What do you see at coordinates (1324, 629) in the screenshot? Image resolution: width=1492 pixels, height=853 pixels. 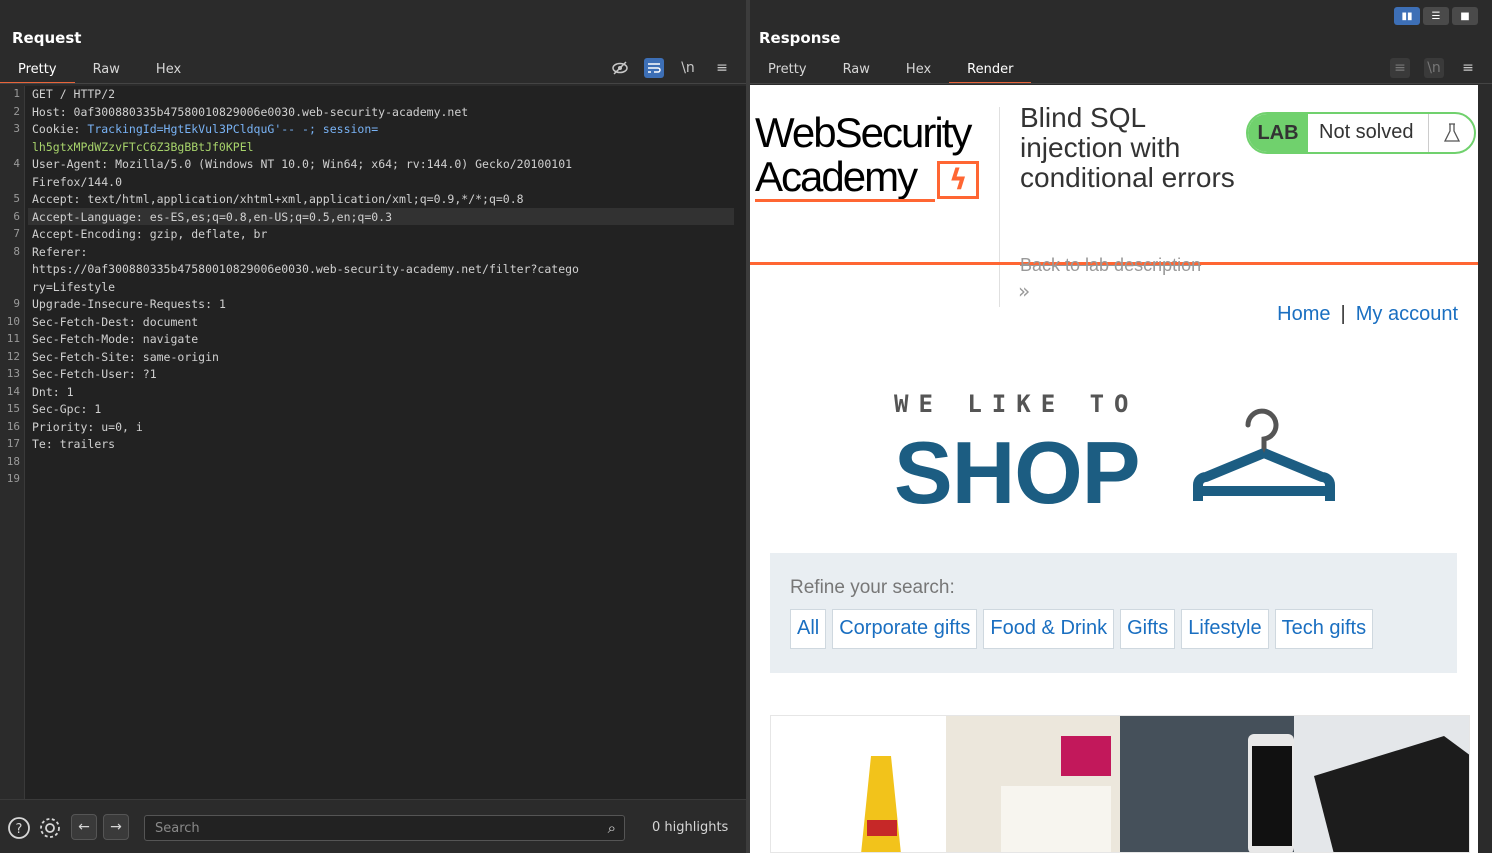 I see `filter-tech-gifts: Tech gifts` at bounding box center [1324, 629].